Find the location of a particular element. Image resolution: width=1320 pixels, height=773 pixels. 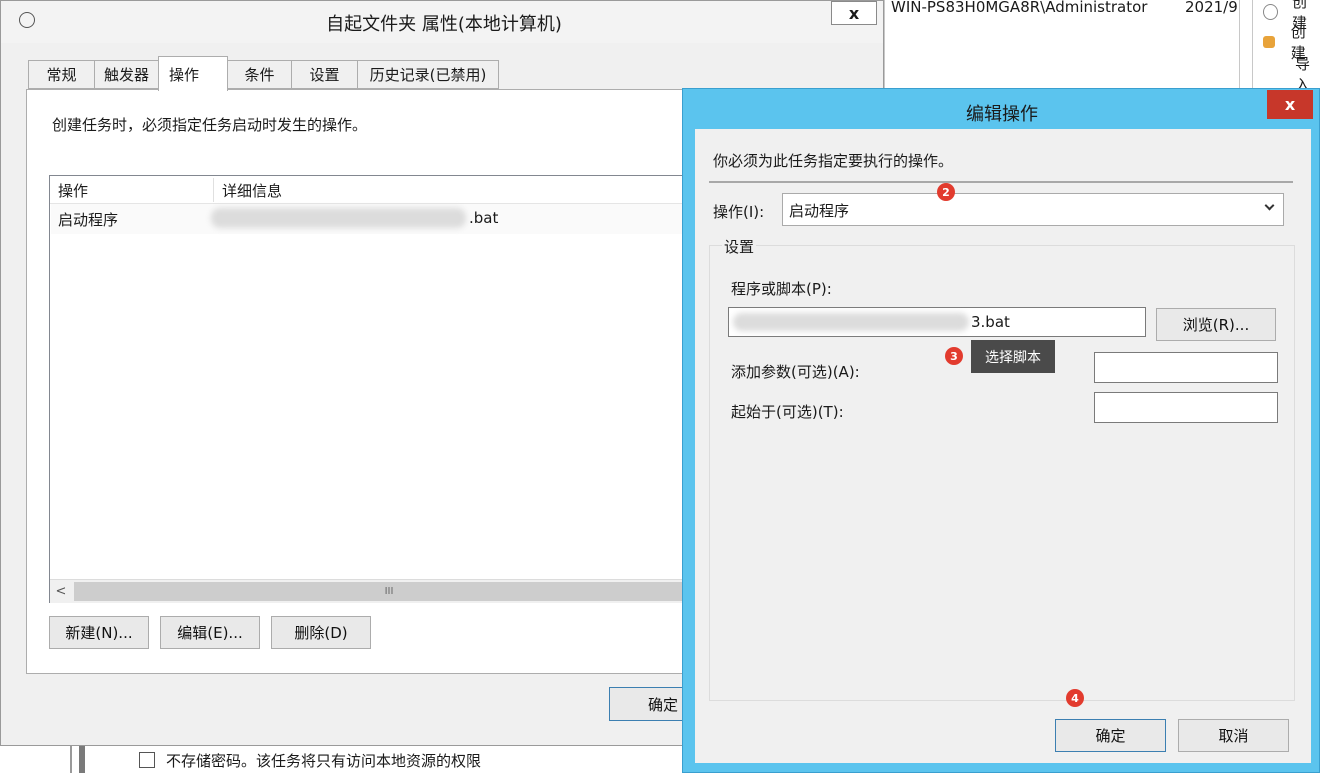

tab-label: 常规 is located at coordinates (61, 75).